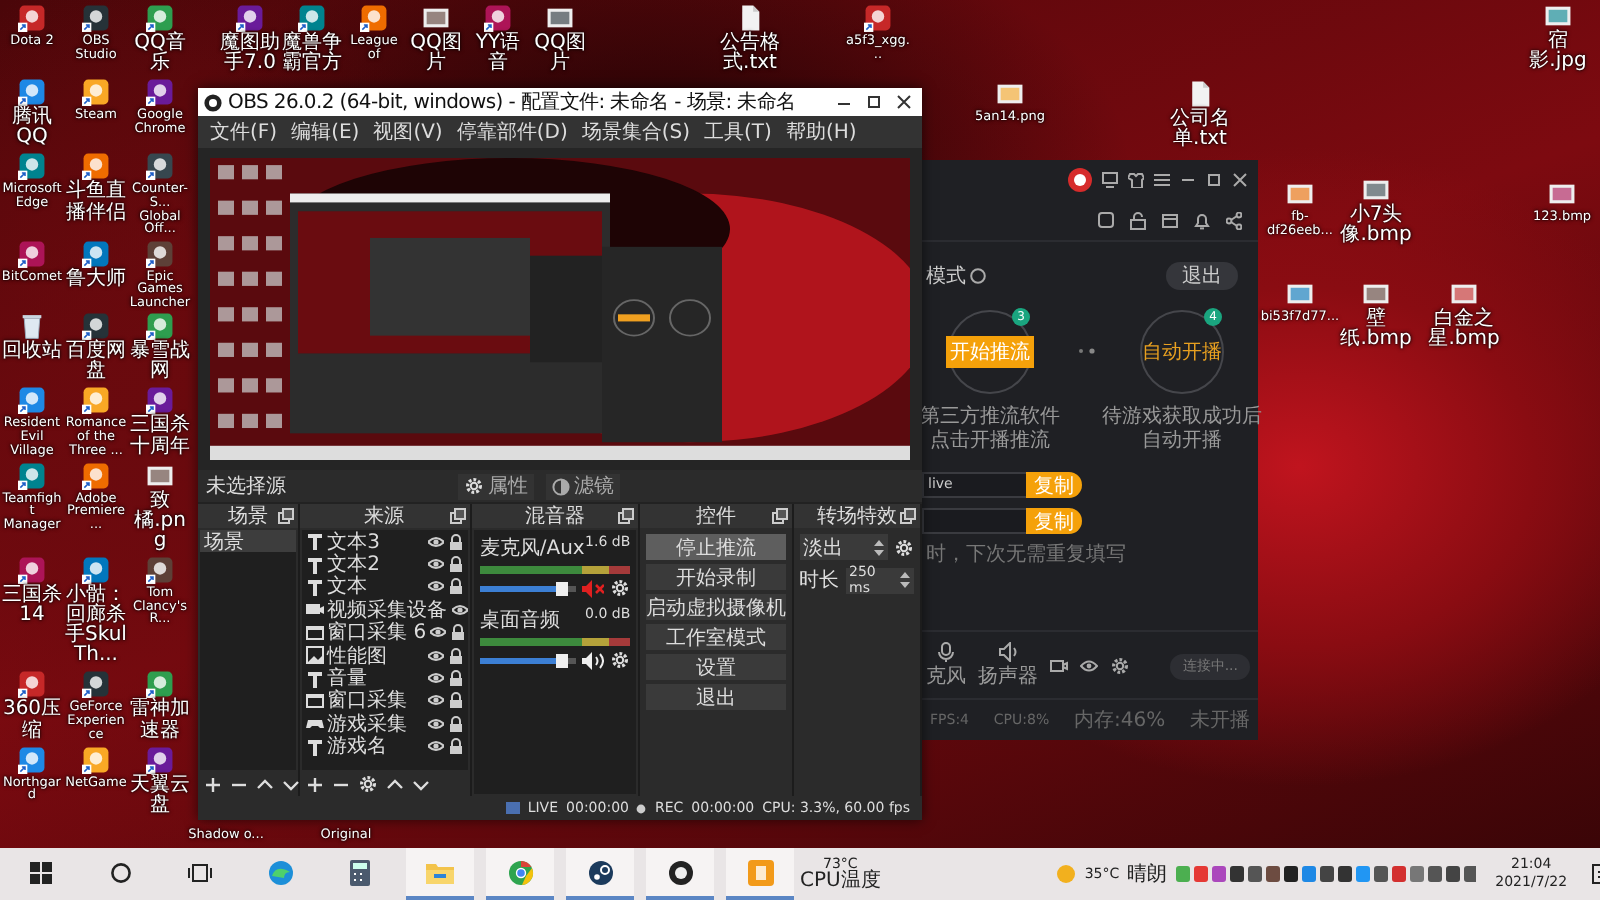 This screenshot has height=900, width=1600. What do you see at coordinates (1376, 330) in the screenshot?
I see `icon-label: 壁纸.bmp` at bounding box center [1376, 330].